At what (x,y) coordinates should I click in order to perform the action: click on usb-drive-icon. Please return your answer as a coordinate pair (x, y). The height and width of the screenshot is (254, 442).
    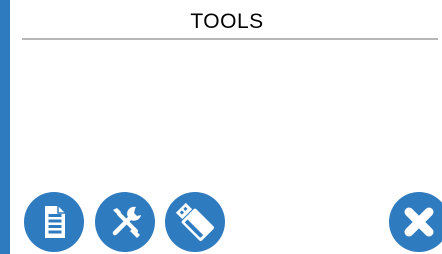
    Looking at the image, I should click on (194, 221).